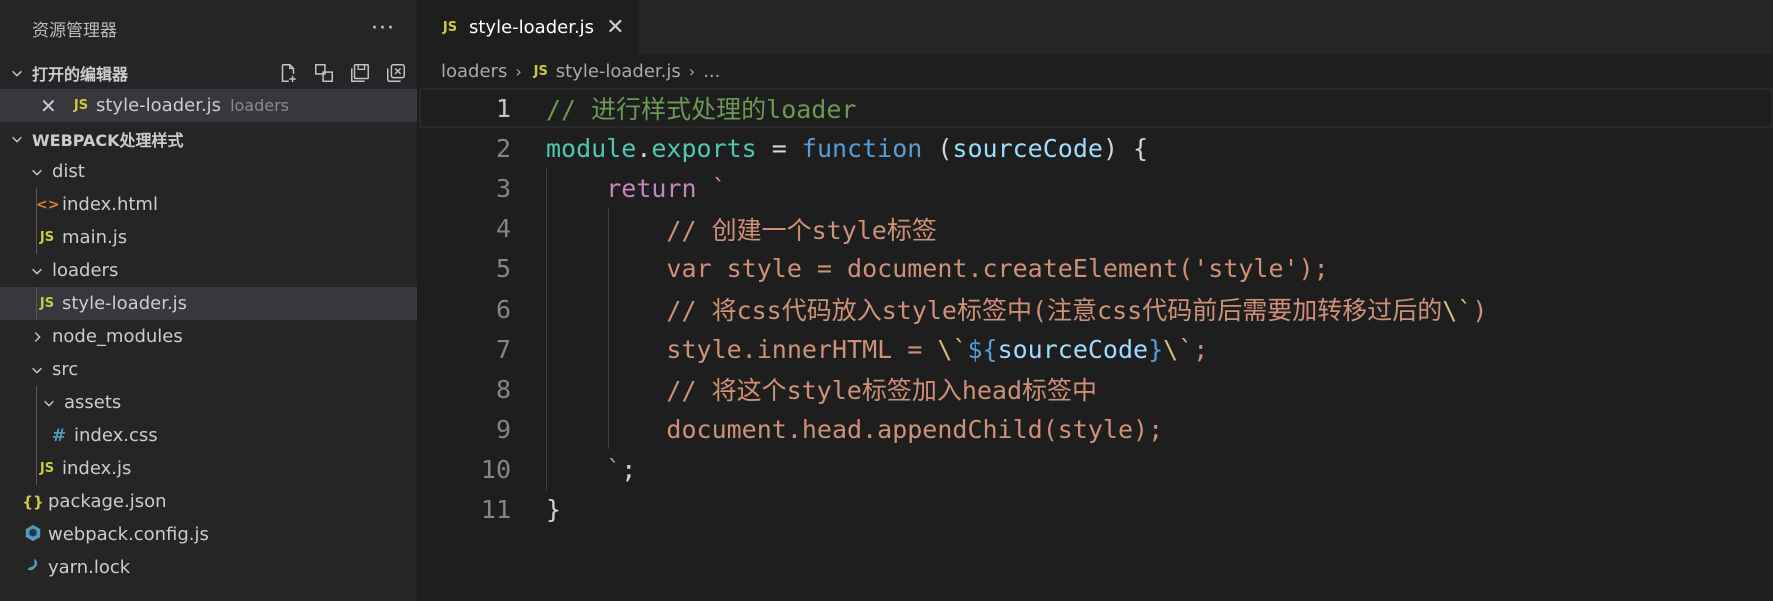  I want to click on brace-token: }, so click(554, 510).